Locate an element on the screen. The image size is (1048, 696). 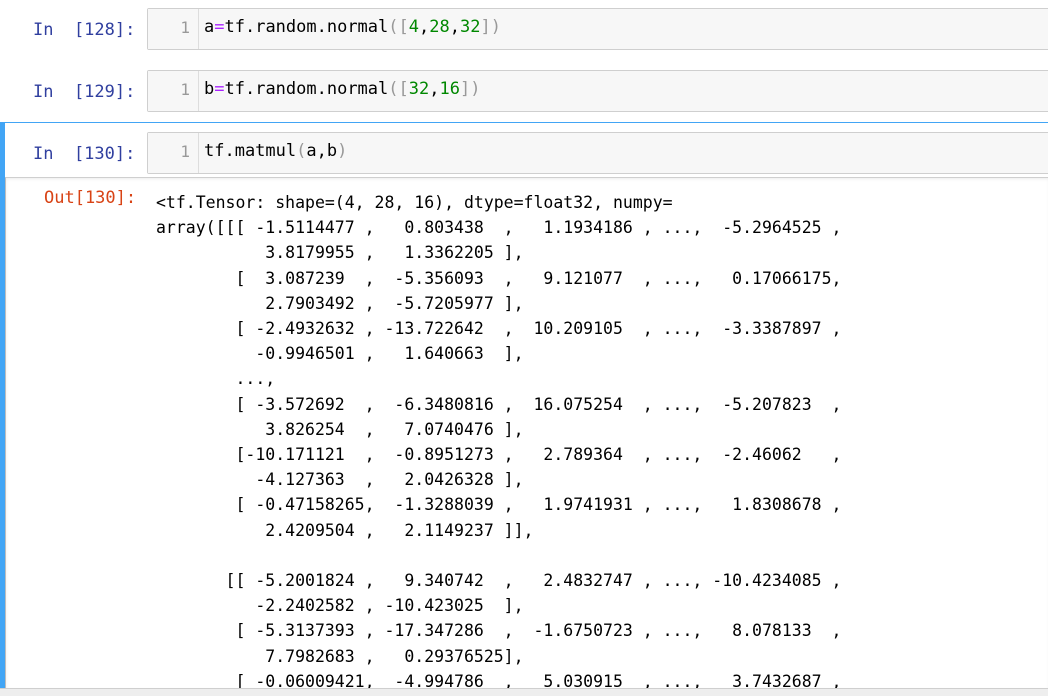
code-editor: 1 tf.matmul(a,b) is located at coordinates (597, 153).